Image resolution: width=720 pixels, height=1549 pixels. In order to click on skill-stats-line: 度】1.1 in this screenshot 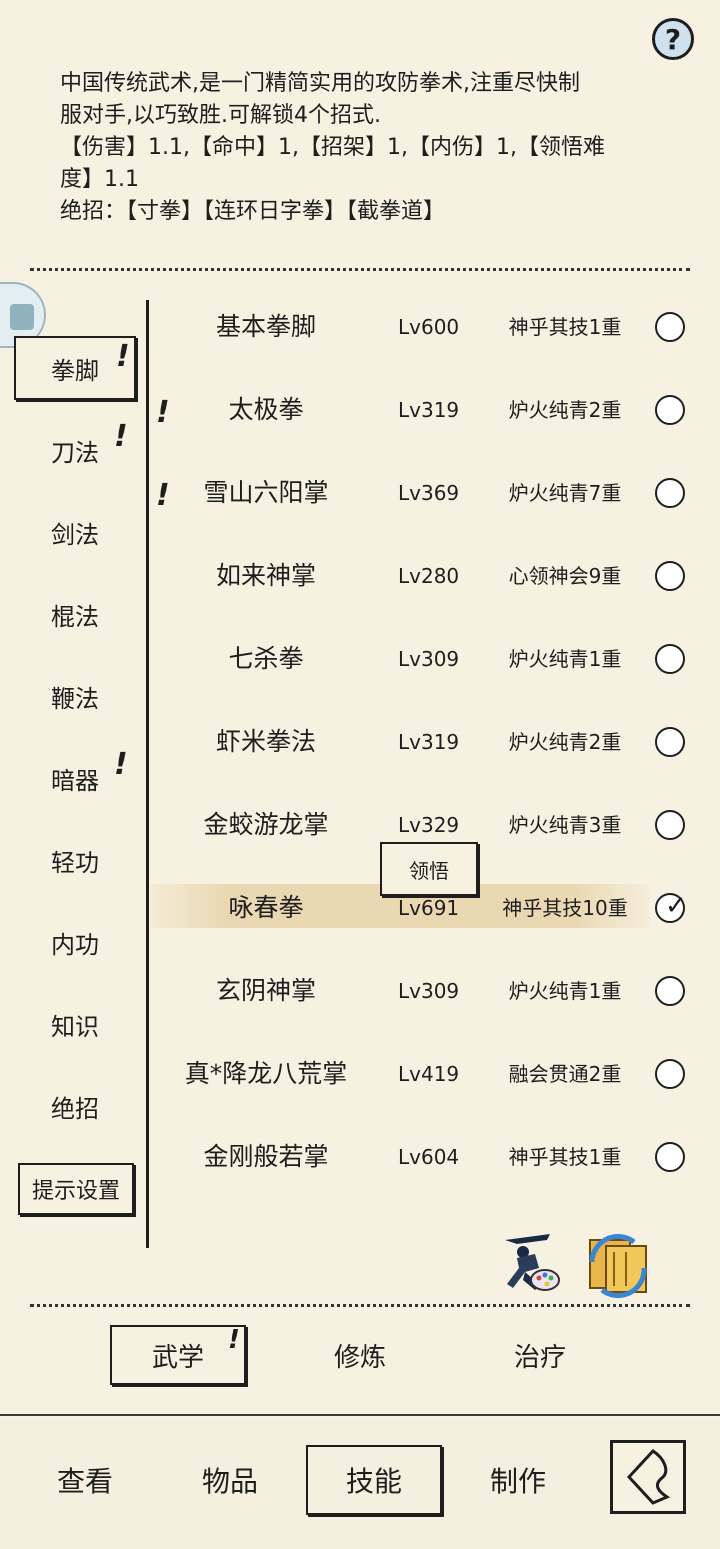, I will do `click(99, 179)`.